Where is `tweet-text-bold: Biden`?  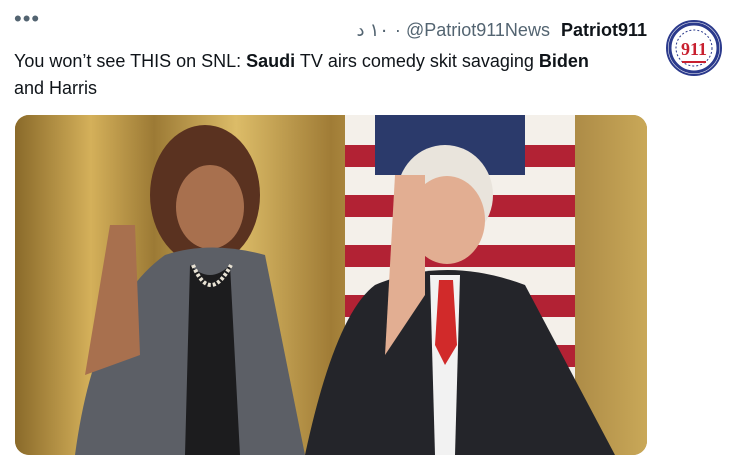
tweet-text-bold: Biden is located at coordinates (563, 61).